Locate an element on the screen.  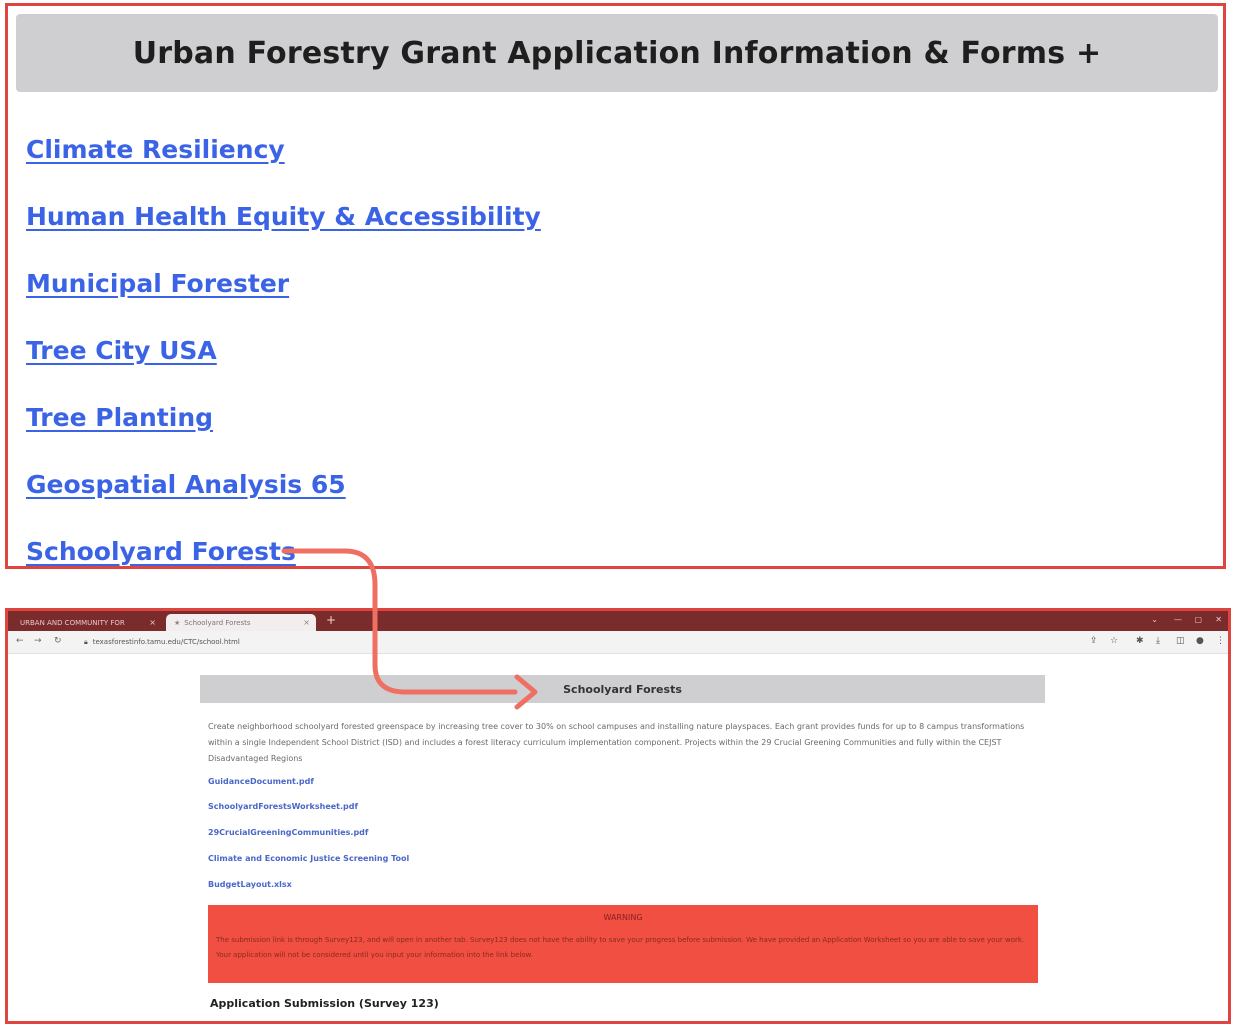
new-tab-button: + is located at coordinates (331, 620).